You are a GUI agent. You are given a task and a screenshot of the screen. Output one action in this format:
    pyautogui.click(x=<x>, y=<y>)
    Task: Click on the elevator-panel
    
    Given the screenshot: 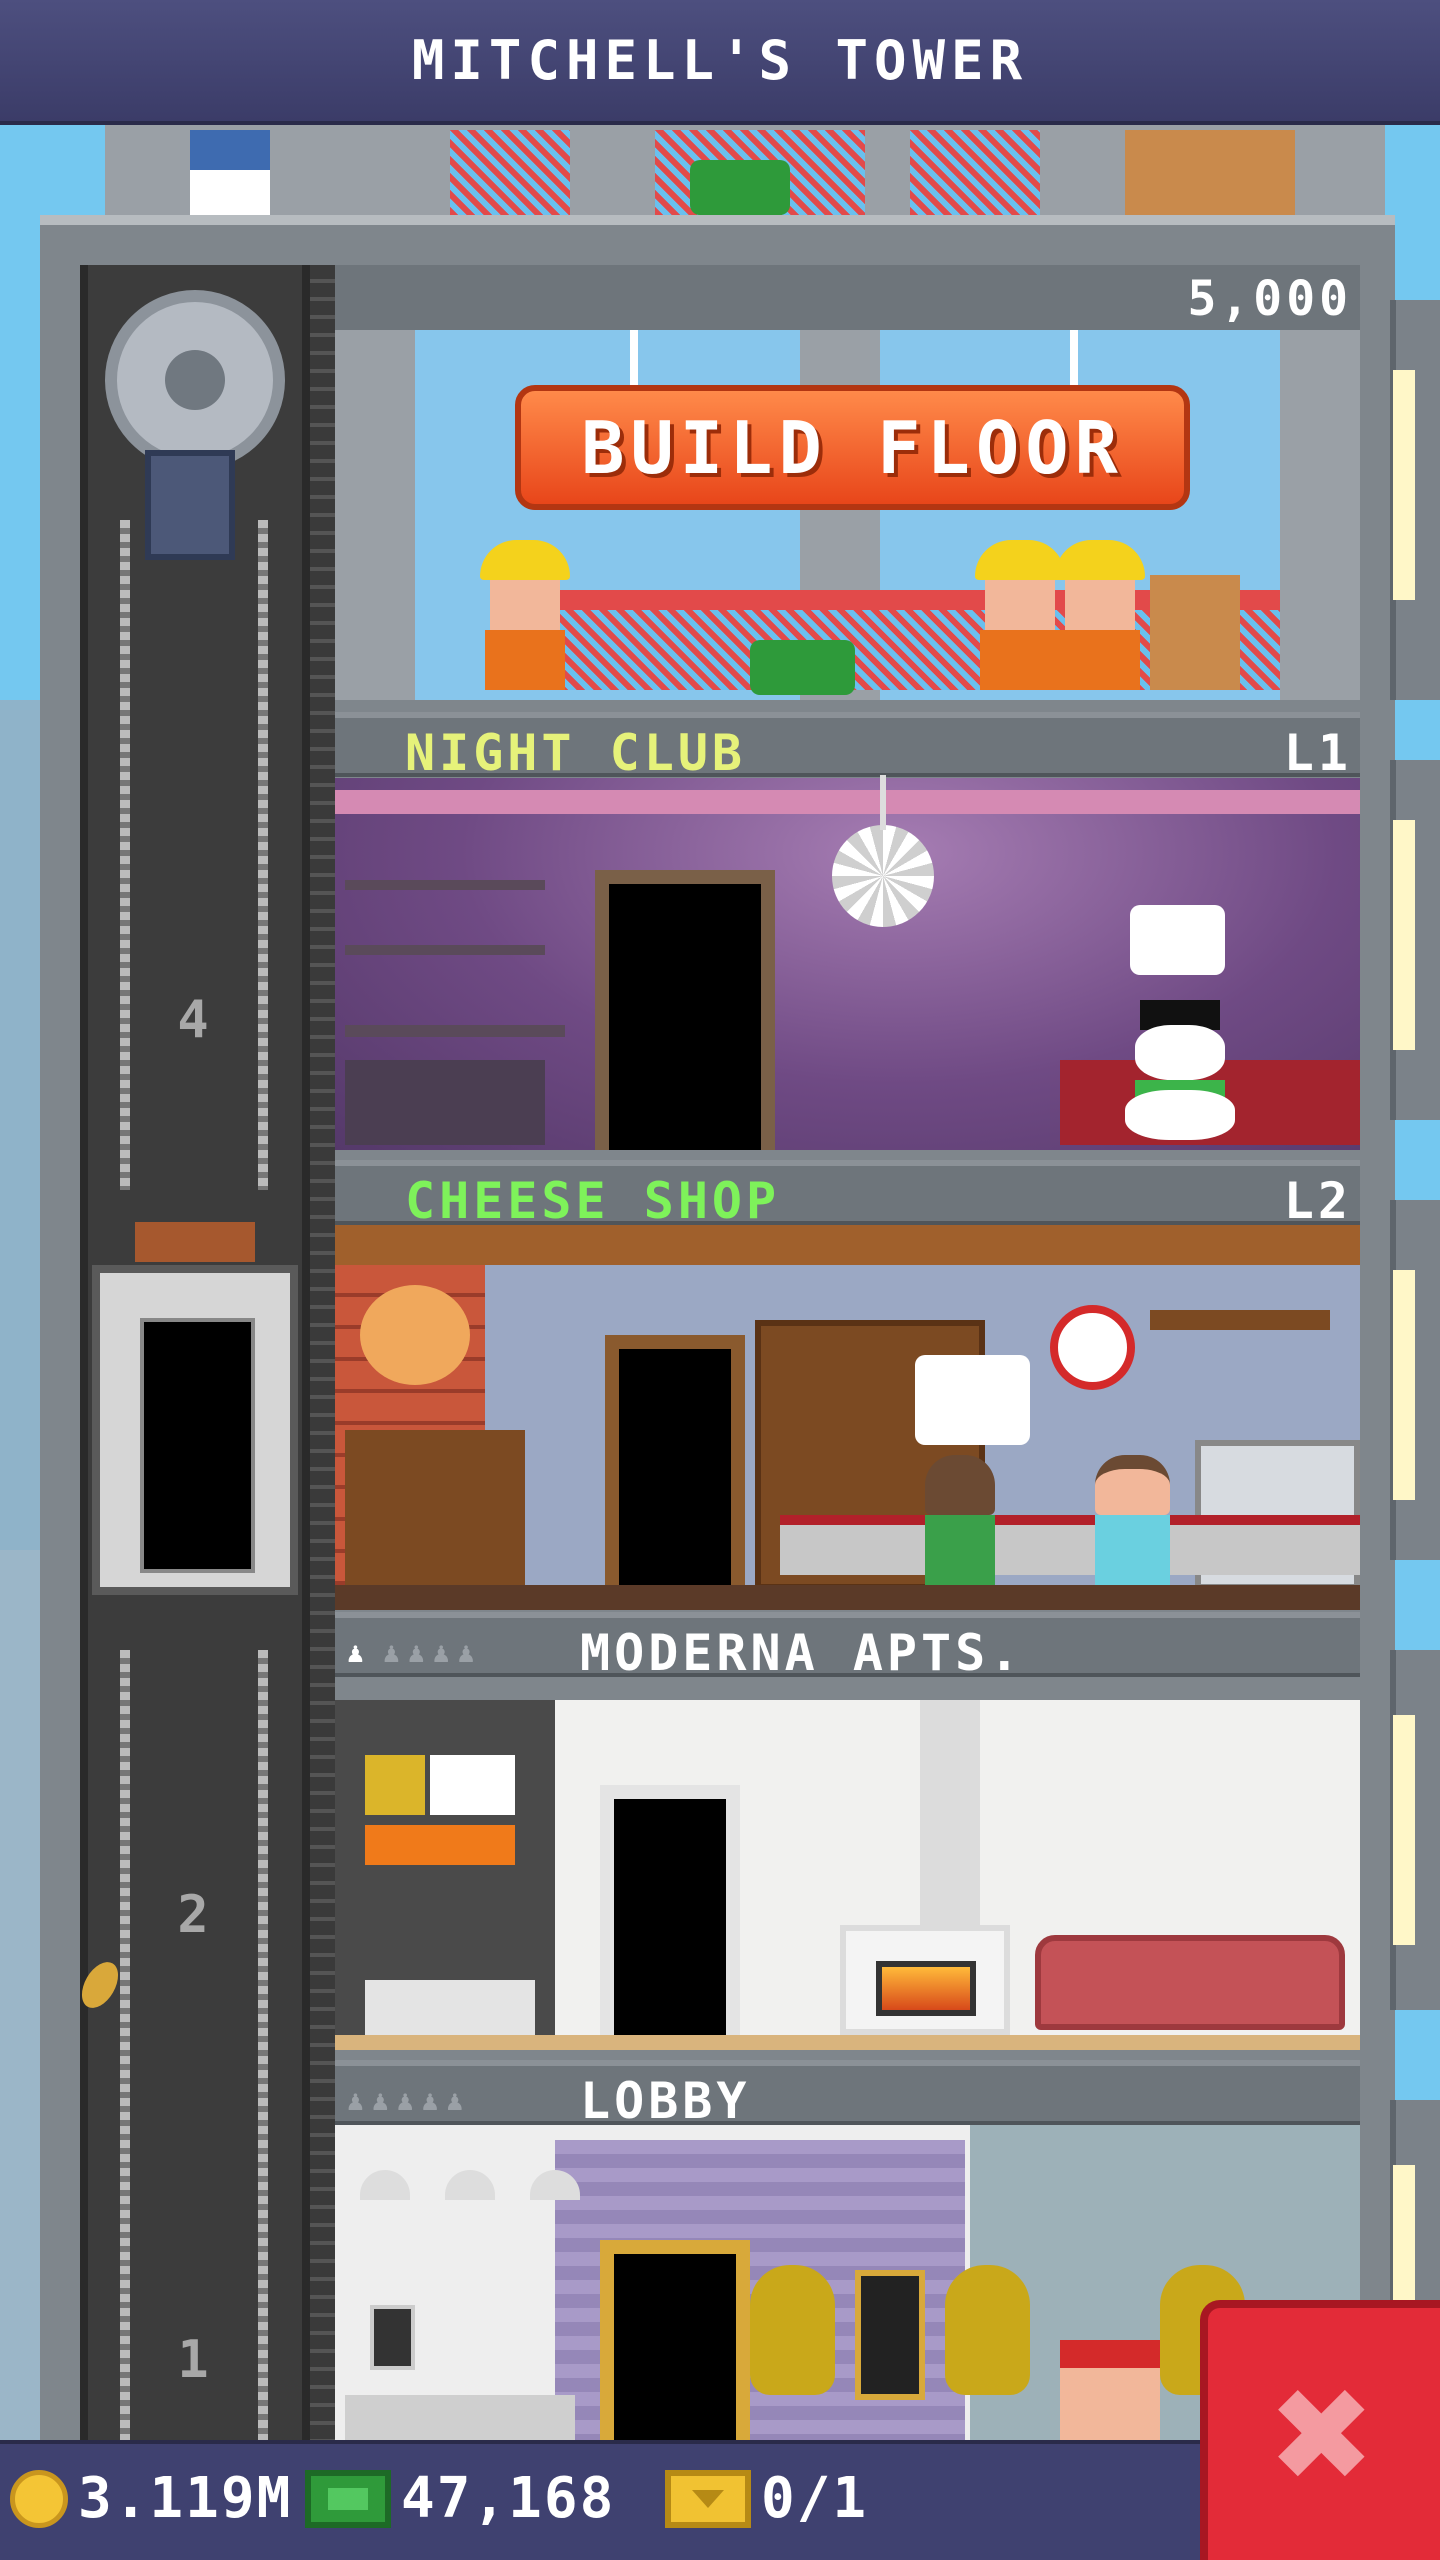 What is the action you would take?
    pyautogui.click(x=890, y=2335)
    